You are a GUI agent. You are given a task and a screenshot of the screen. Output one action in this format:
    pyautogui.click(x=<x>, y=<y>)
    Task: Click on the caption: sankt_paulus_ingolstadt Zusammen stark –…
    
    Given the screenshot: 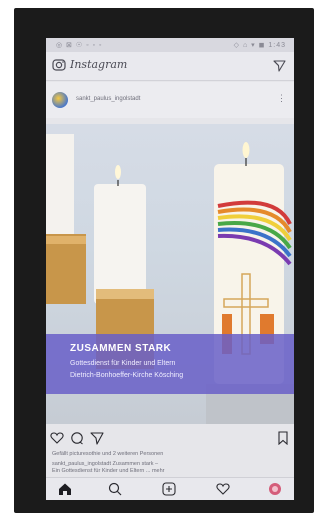 What is the action you would take?
    pyautogui.click(x=108, y=468)
    